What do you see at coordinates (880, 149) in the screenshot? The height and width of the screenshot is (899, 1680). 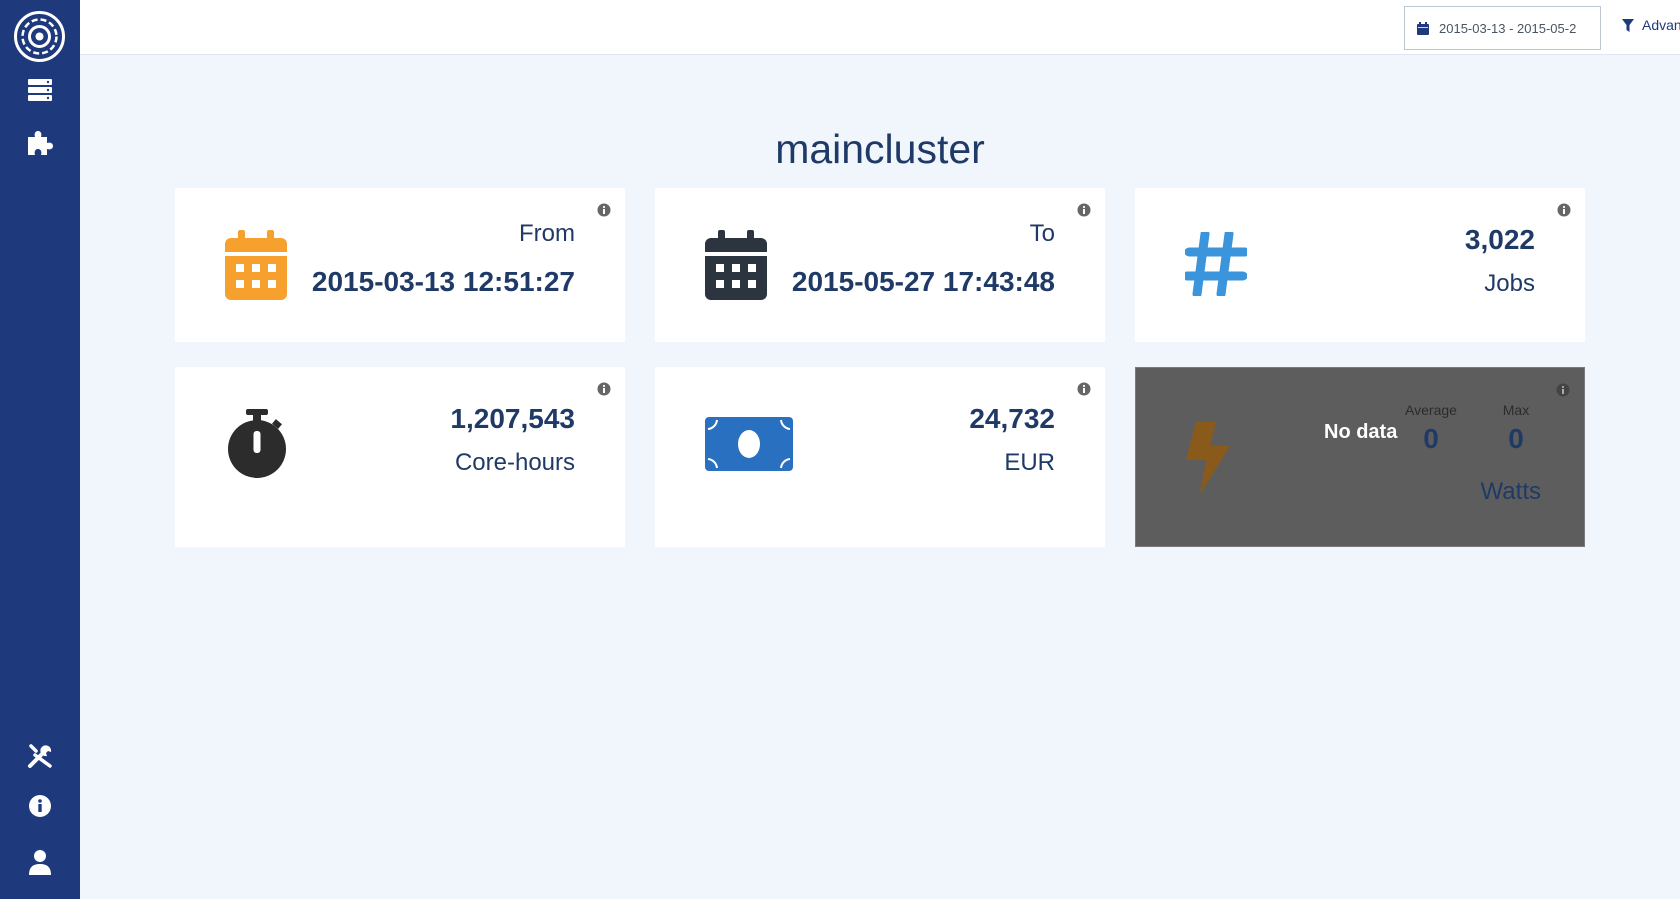 I see `page-title: maincluster` at bounding box center [880, 149].